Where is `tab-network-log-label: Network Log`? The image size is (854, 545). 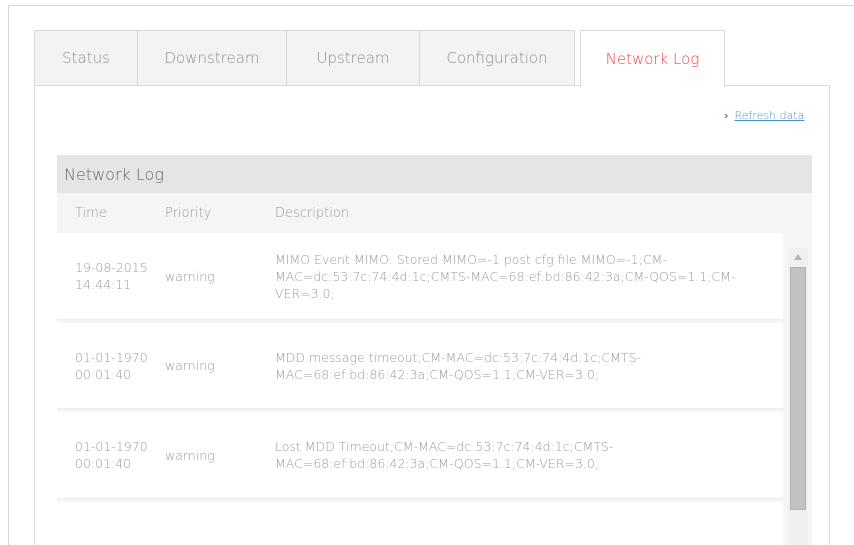 tab-network-log-label: Network Log is located at coordinates (652, 59).